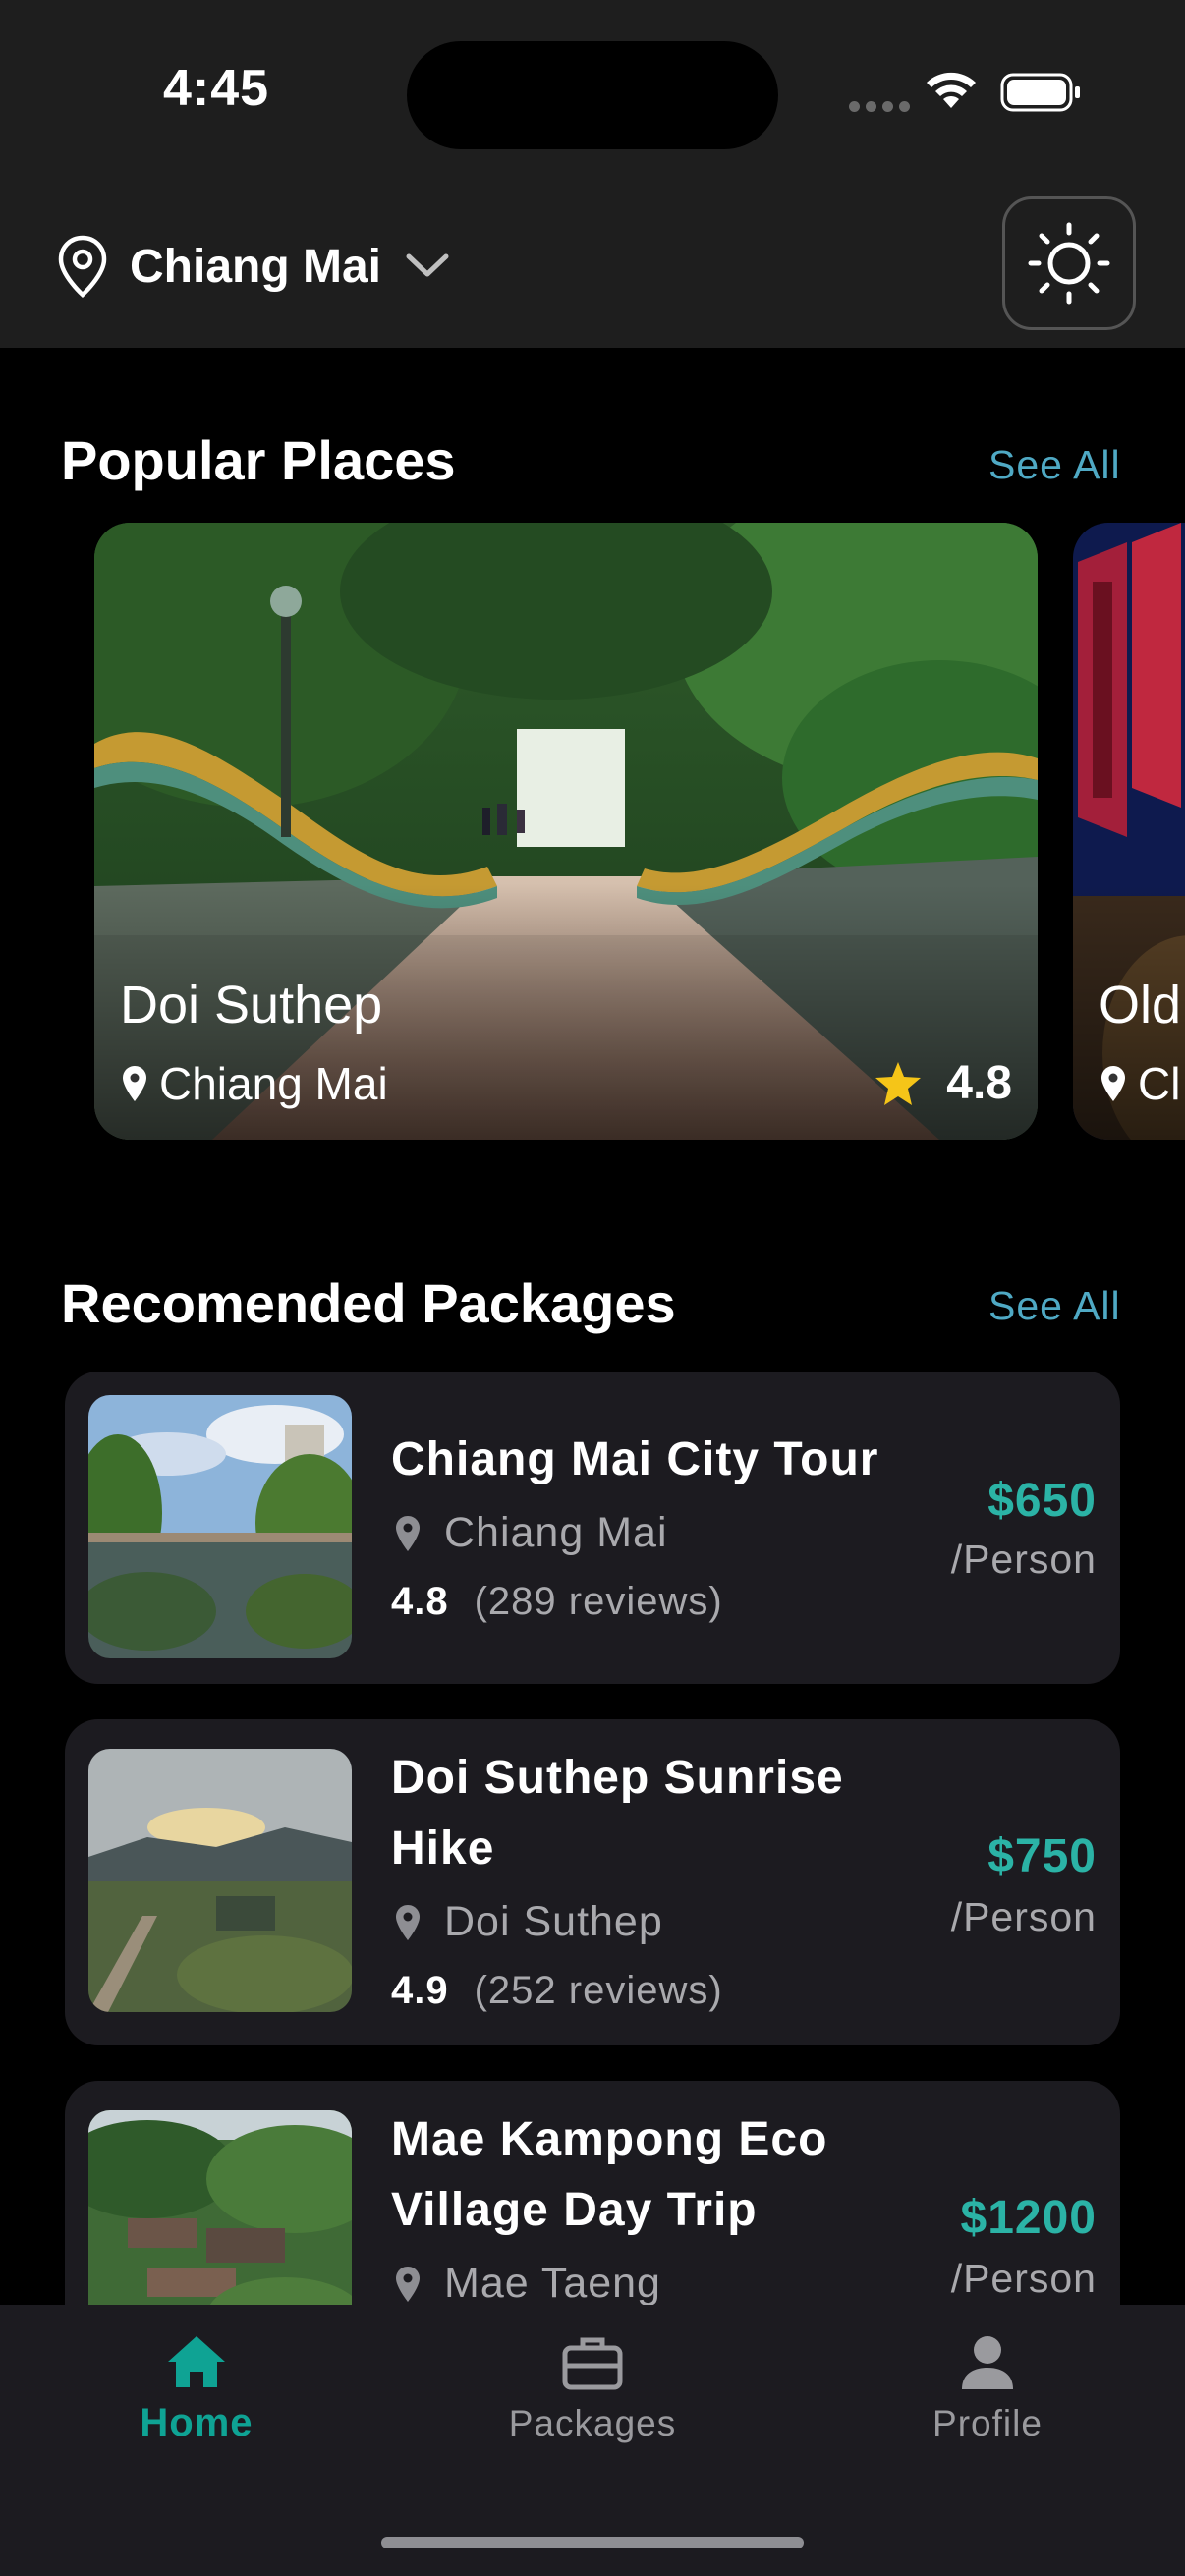  I want to click on bottom-nav: Home Packages Profile, so click(592, 2440).